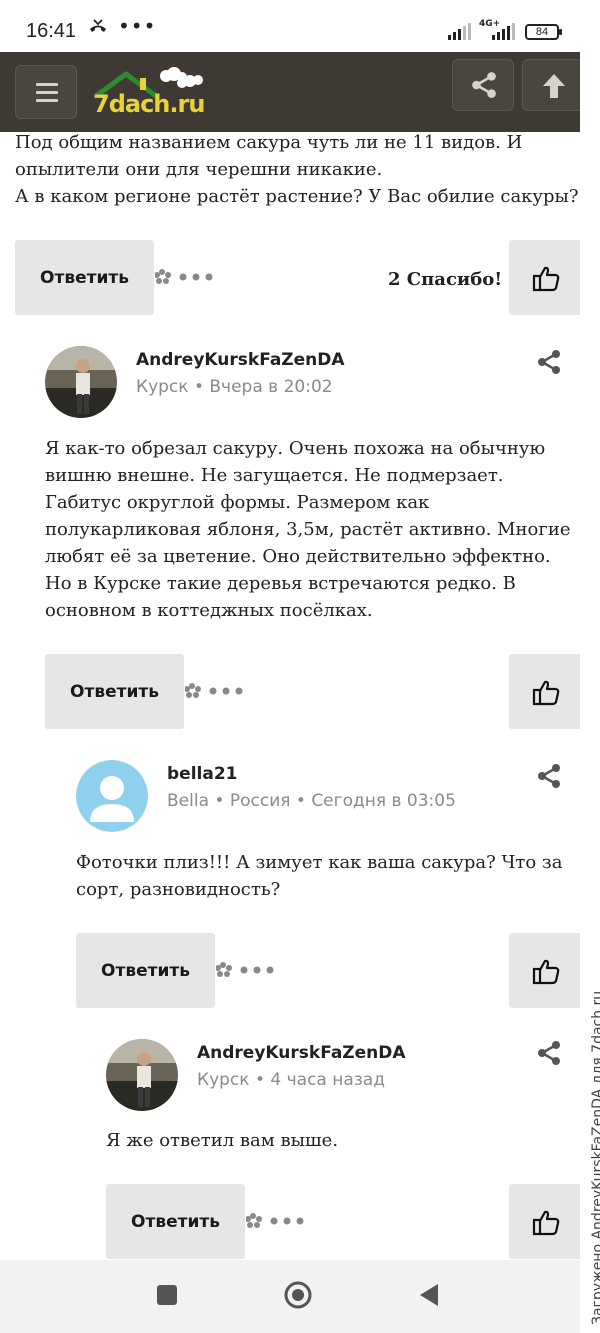 The height and width of the screenshot is (1333, 600). Describe the element at coordinates (298, 1295) in the screenshot. I see `home-button` at that location.